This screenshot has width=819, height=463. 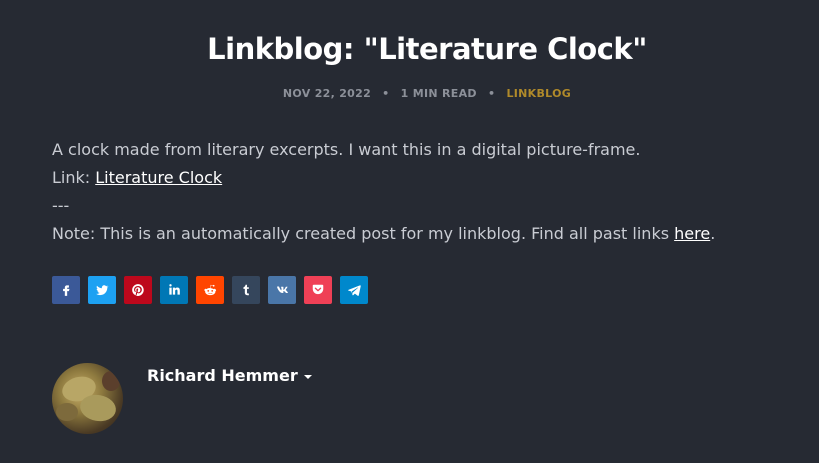 I want to click on tumblr-icon, so click(x=246, y=290).